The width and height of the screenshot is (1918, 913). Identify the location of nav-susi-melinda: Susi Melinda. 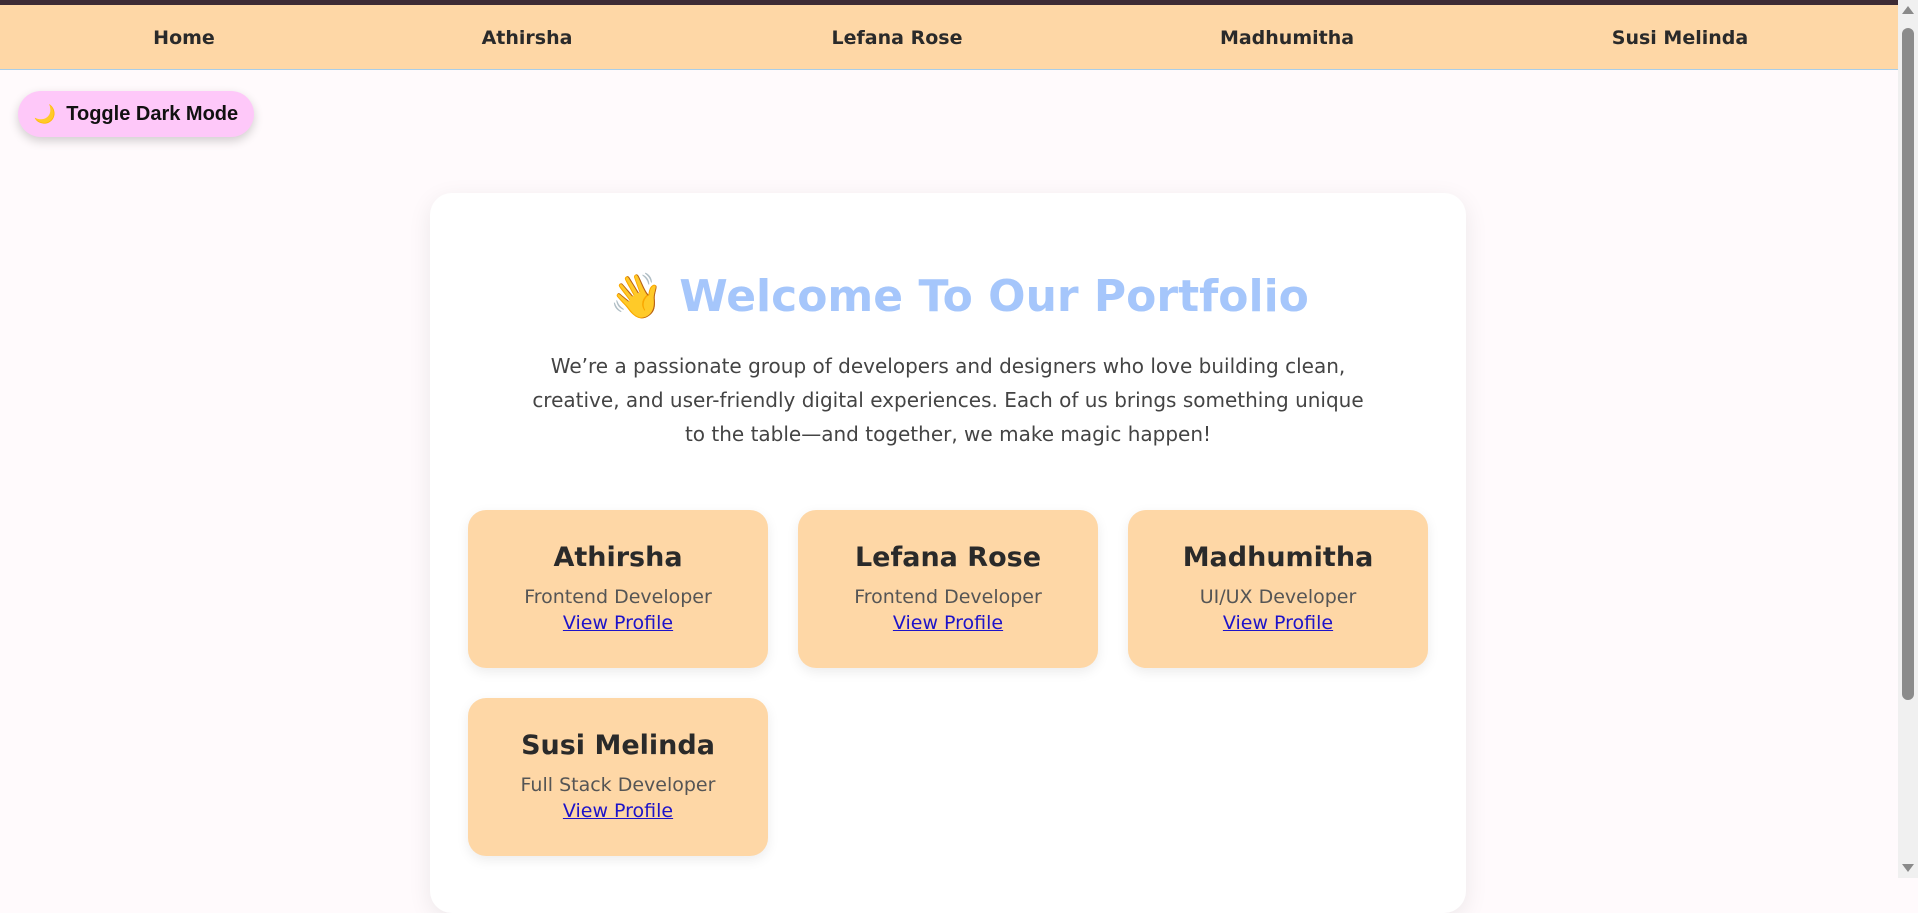
(1680, 37).